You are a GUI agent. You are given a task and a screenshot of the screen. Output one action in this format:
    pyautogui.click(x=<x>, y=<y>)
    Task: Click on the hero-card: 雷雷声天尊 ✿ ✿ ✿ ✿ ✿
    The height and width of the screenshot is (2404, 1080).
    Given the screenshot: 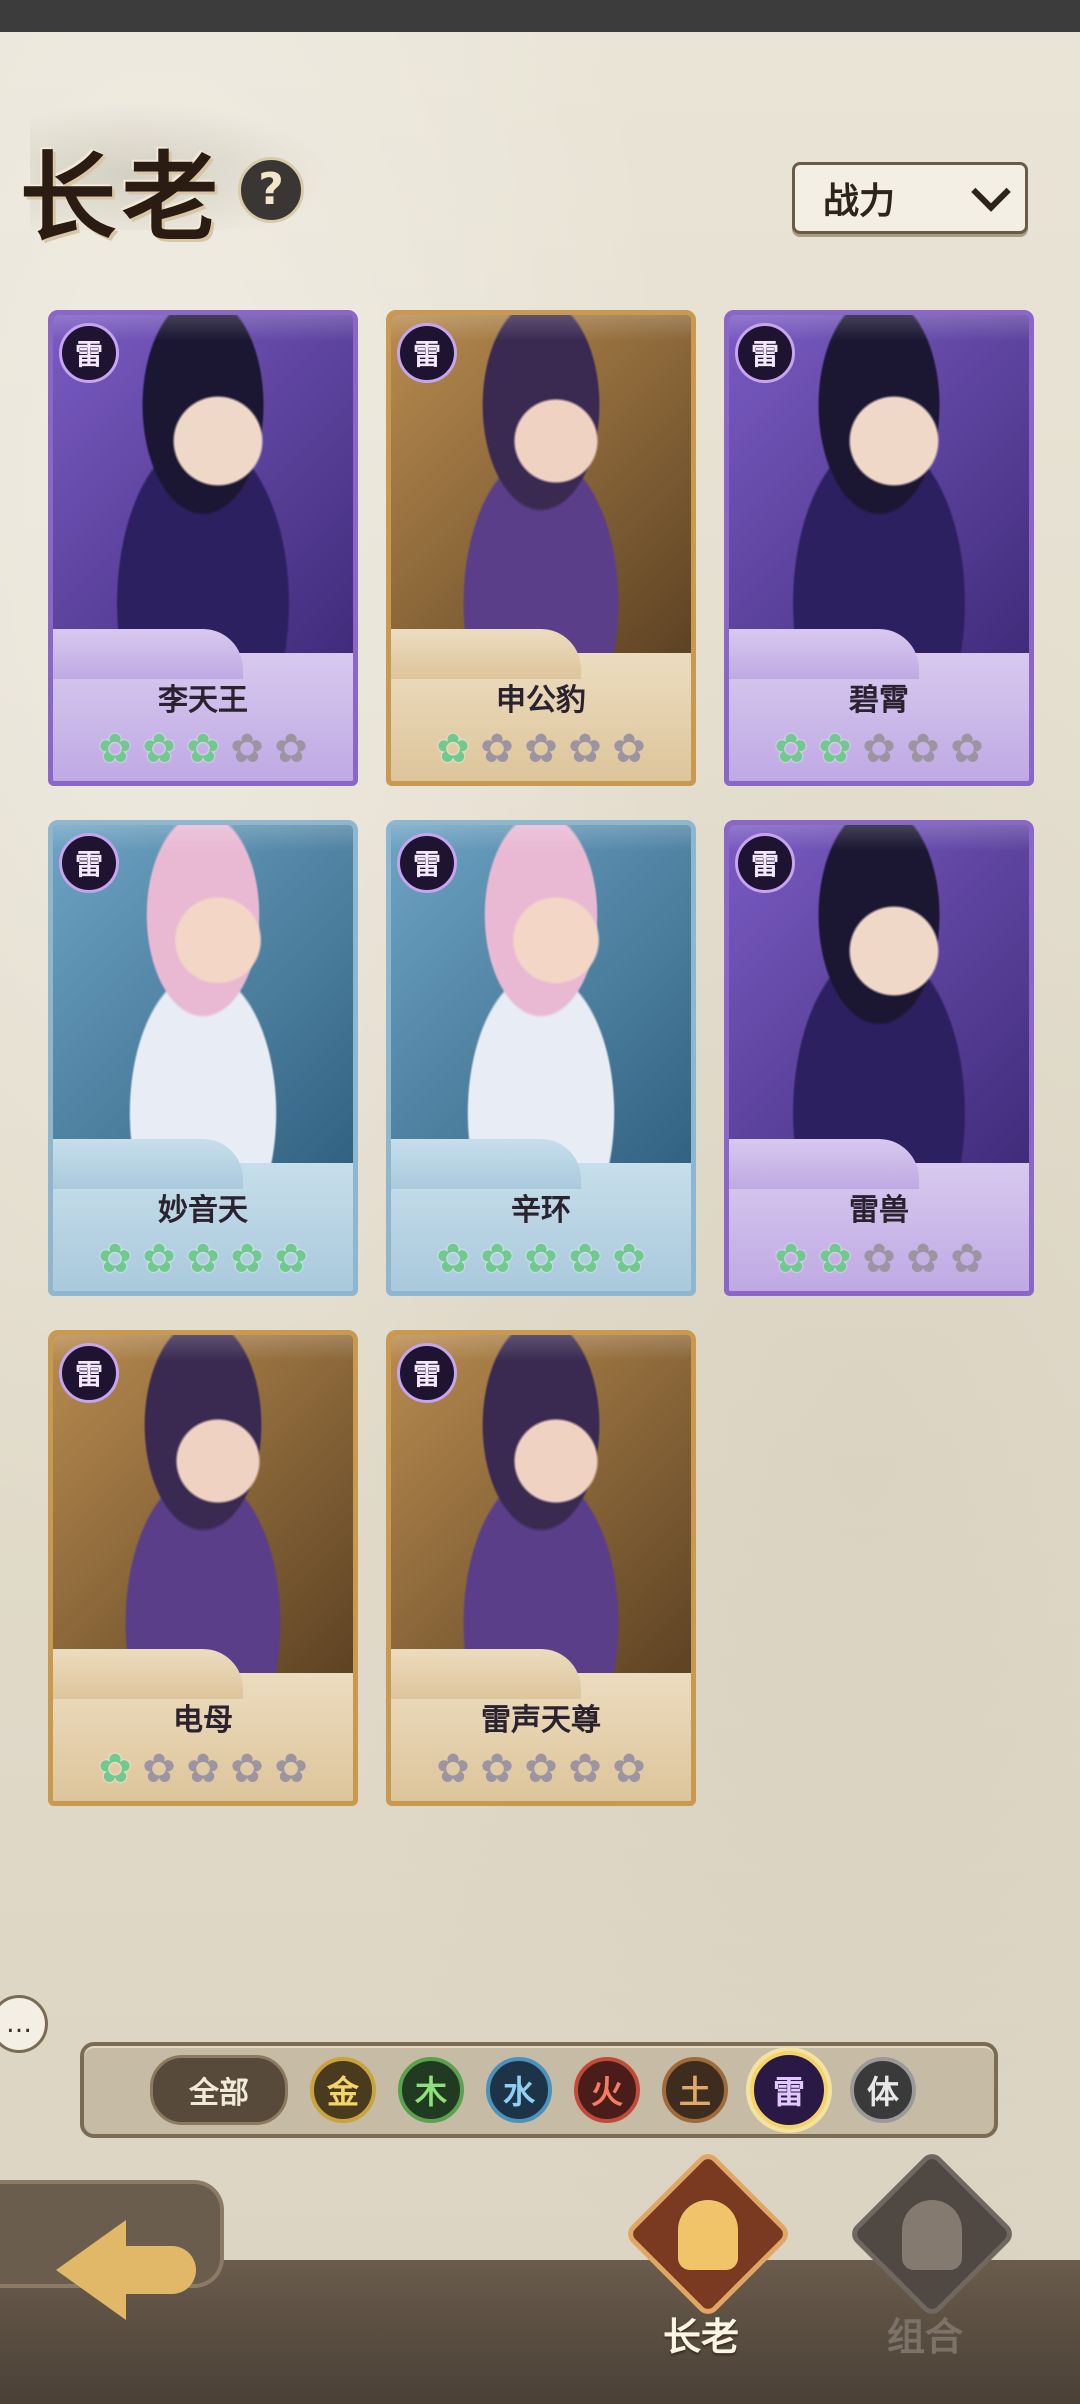 What is the action you would take?
    pyautogui.click(x=541, y=1568)
    